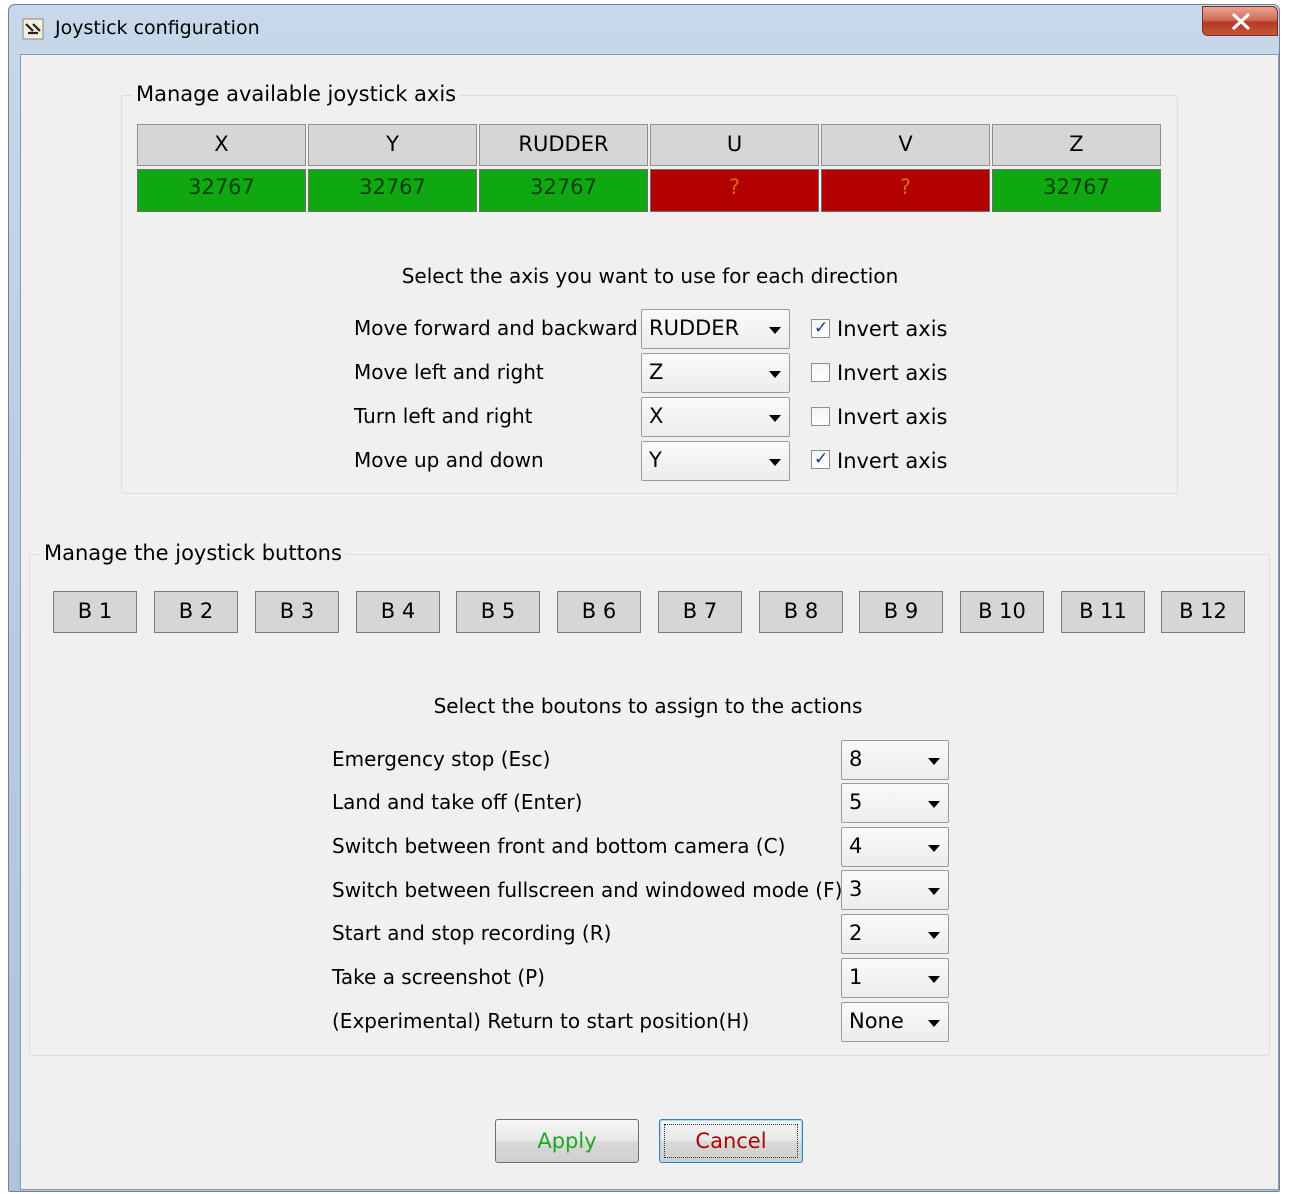 Image resolution: width=1289 pixels, height=1194 pixels. I want to click on joystick-button-3: B 3, so click(297, 612).